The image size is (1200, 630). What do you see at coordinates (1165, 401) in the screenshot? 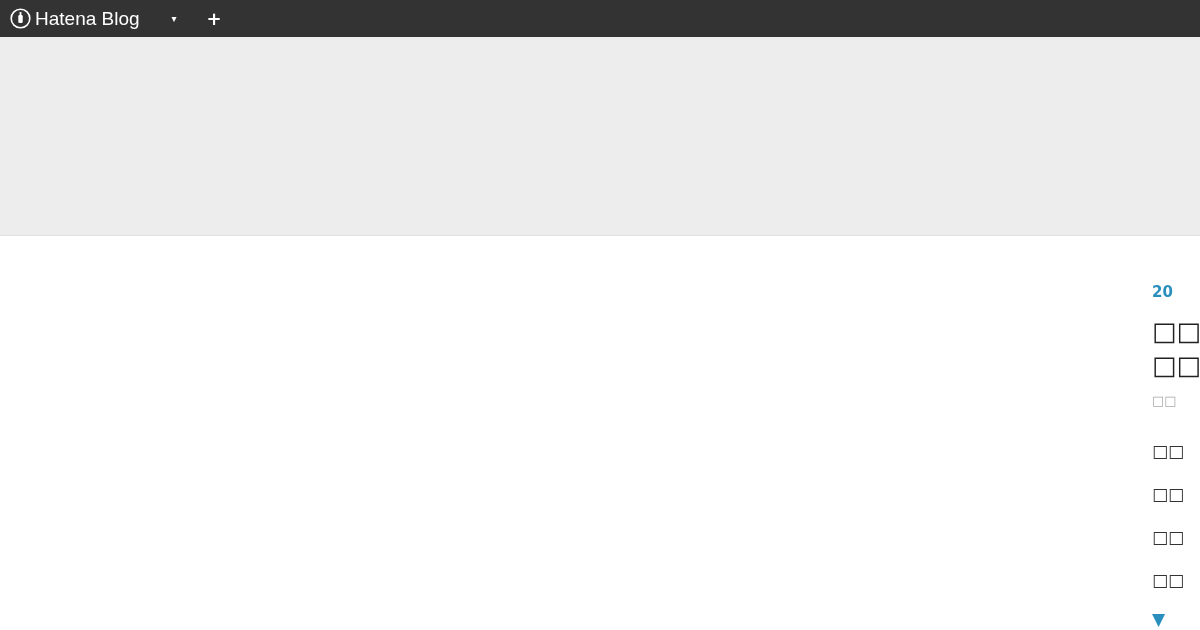
I see `entry-meta: □□` at bounding box center [1165, 401].